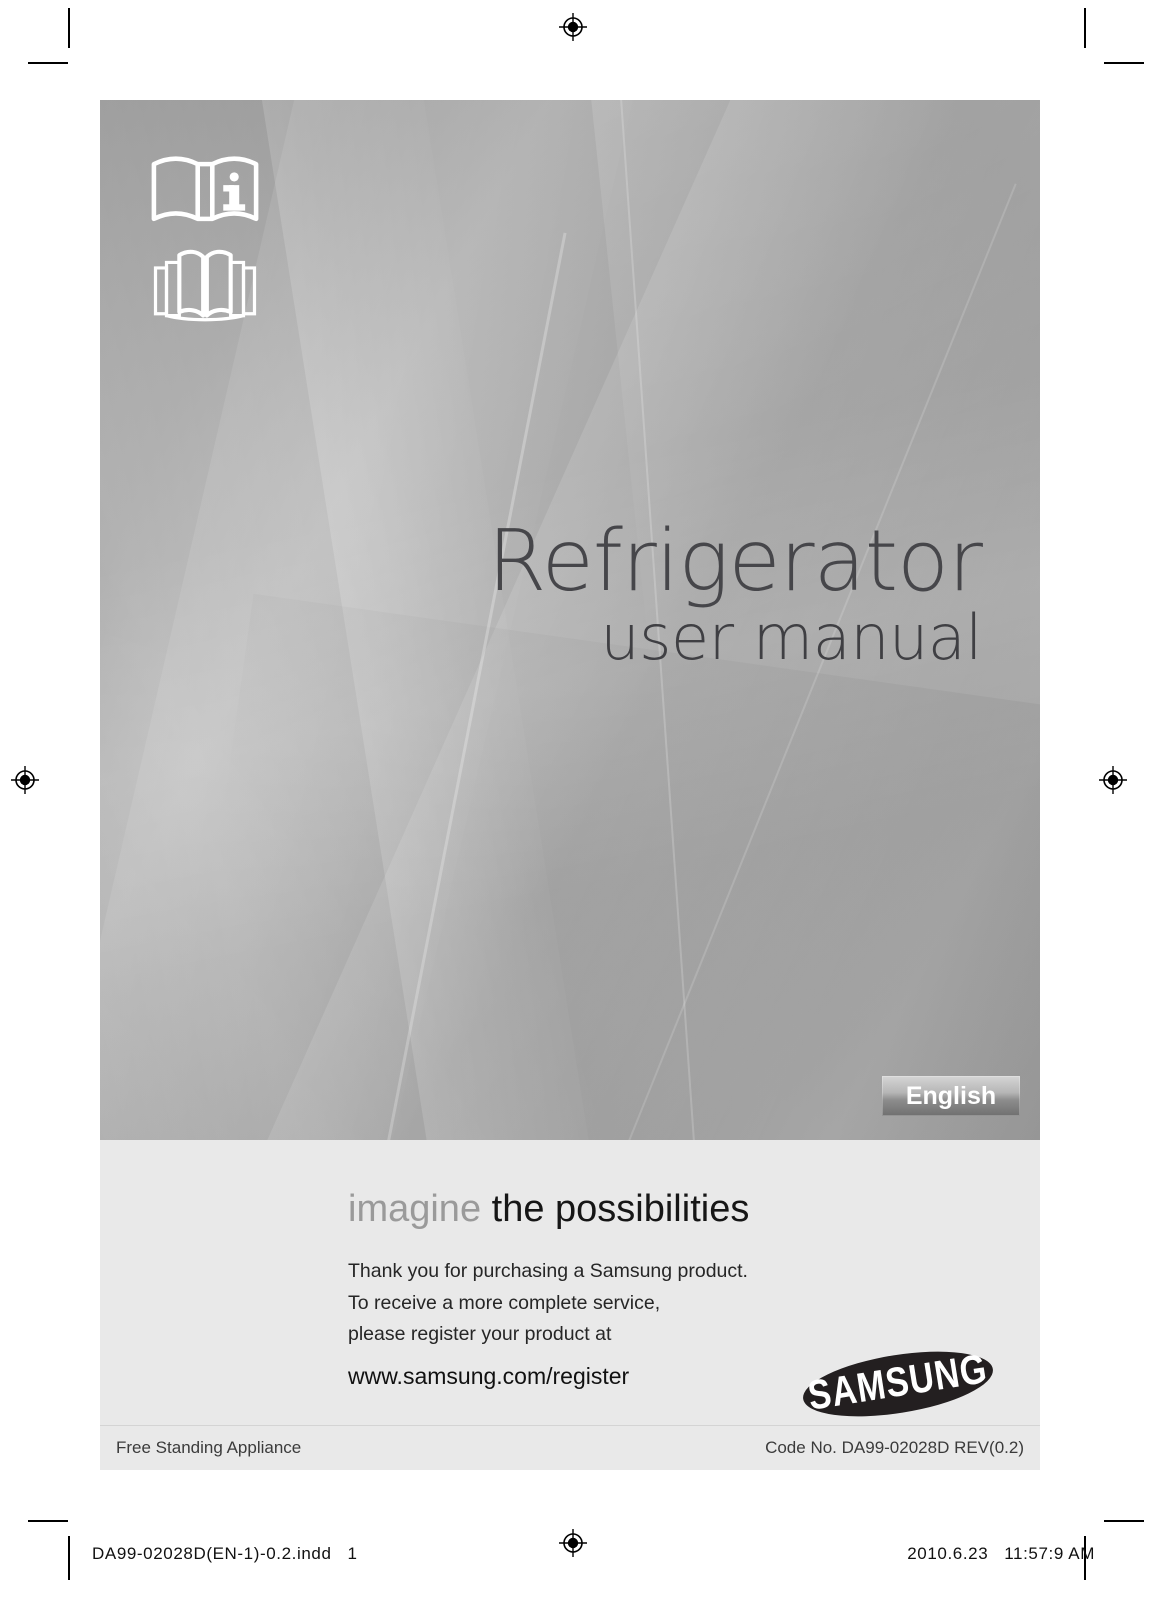  What do you see at coordinates (1124, 1521) in the screenshot?
I see `crop-mark-bottom-right-horizontal` at bounding box center [1124, 1521].